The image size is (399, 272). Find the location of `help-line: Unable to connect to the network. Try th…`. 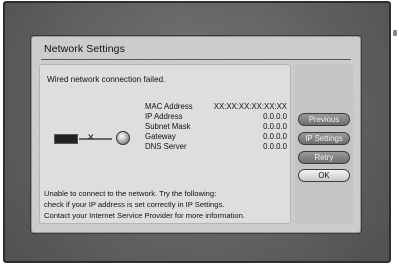

help-line: Unable to connect to the network. Try th… is located at coordinates (130, 193).